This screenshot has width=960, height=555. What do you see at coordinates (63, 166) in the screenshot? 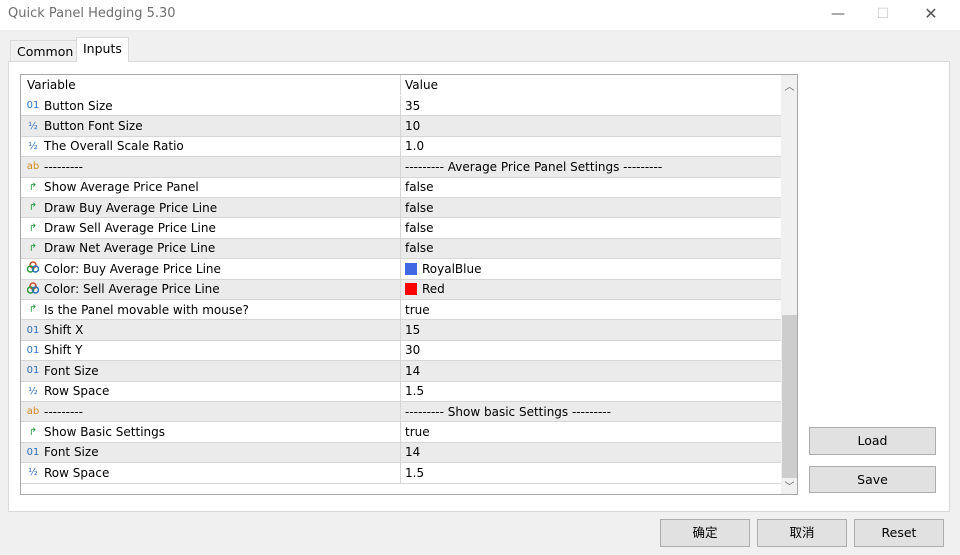
I see `variable-name: ---------` at bounding box center [63, 166].